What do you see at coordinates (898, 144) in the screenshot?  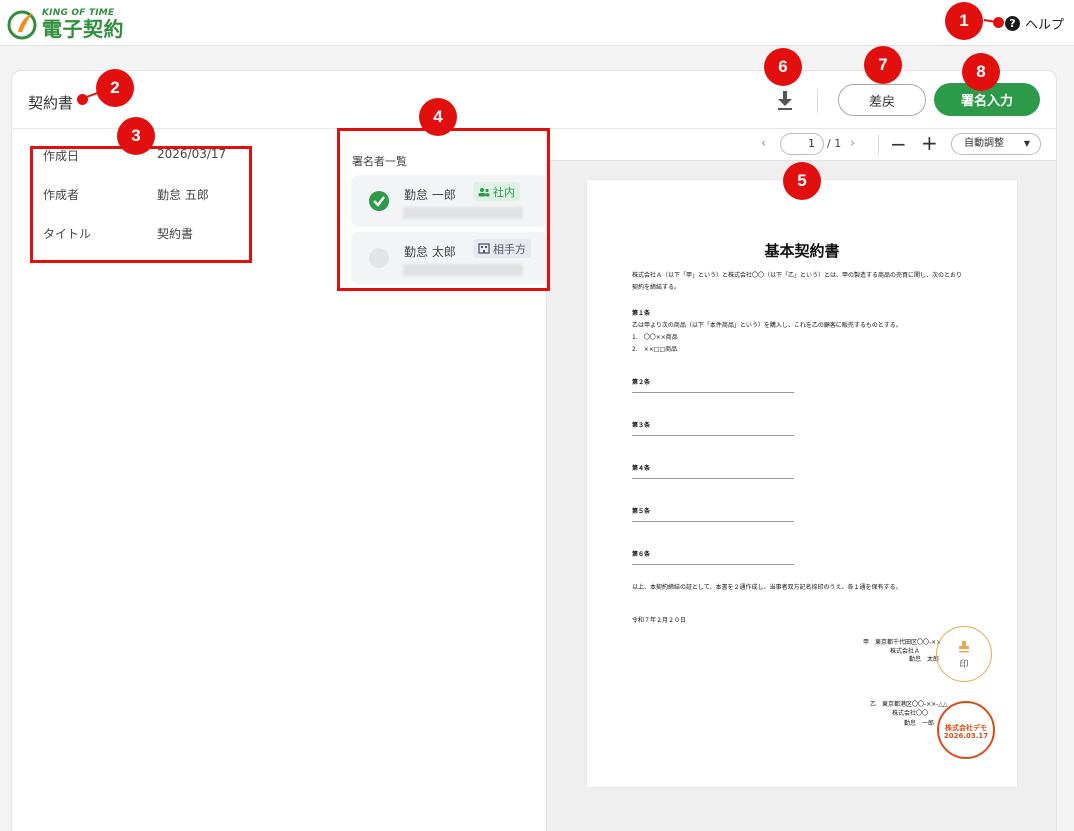 I see `zoom-out-button: −` at bounding box center [898, 144].